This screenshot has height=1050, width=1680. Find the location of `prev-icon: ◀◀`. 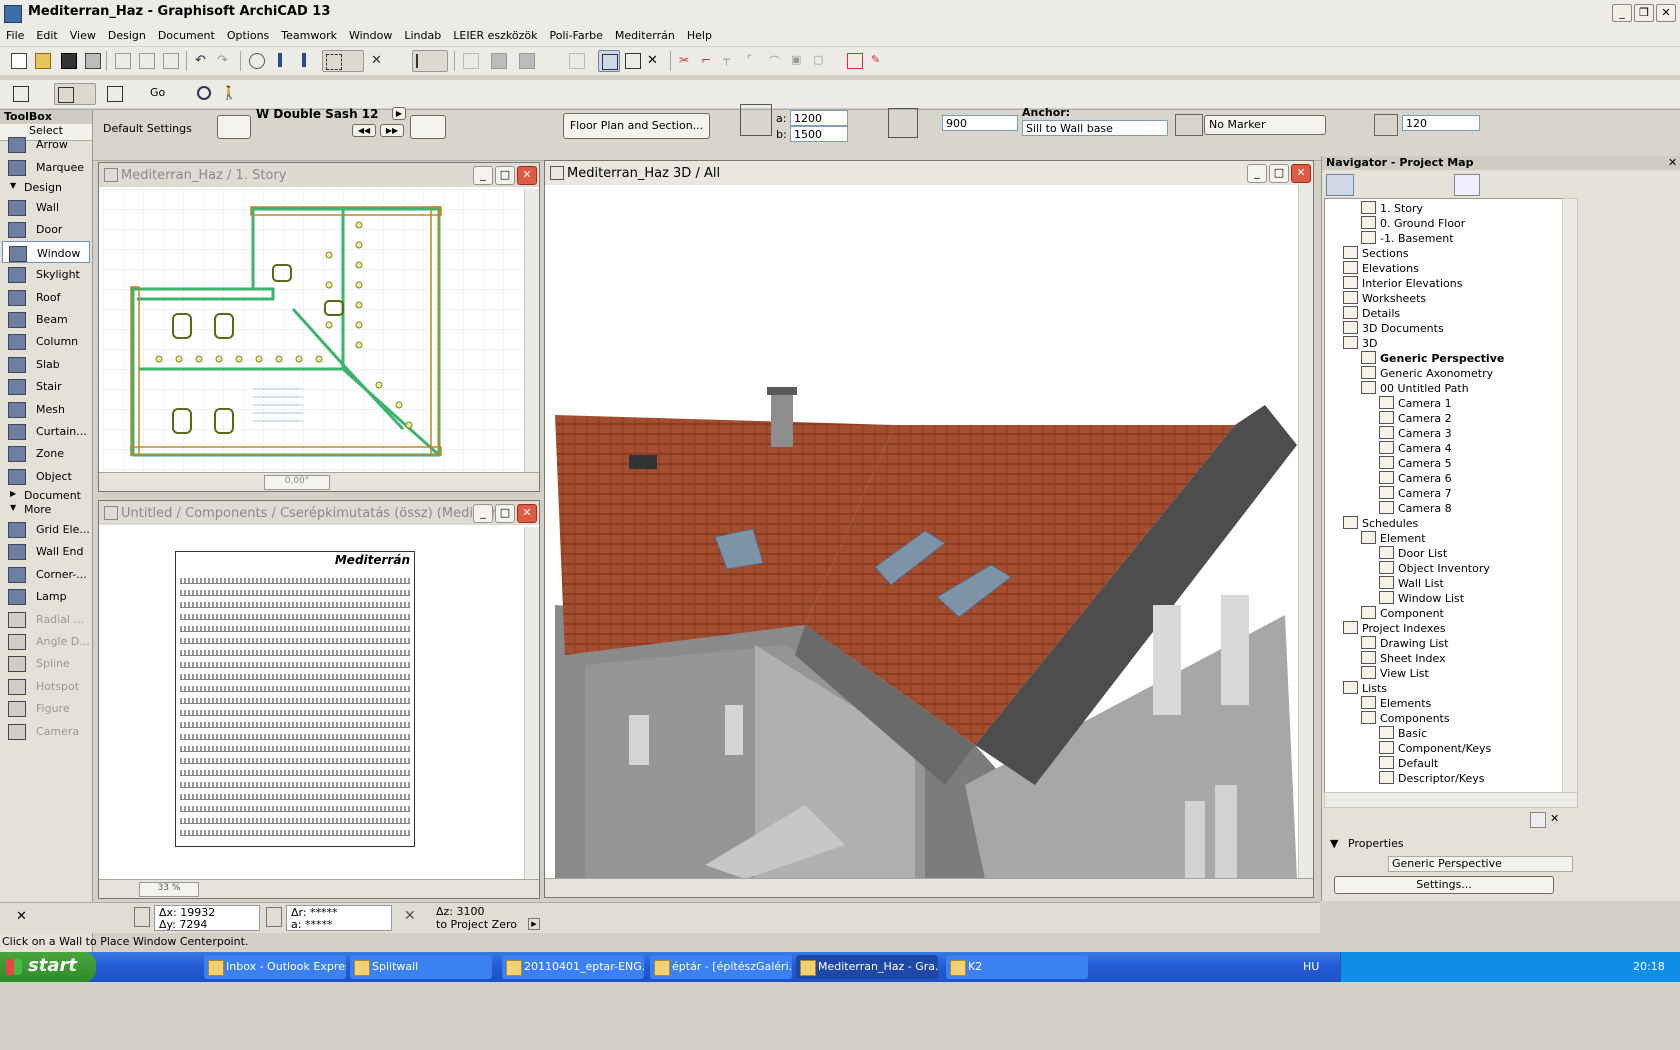

prev-icon: ◀◀ is located at coordinates (364, 130).